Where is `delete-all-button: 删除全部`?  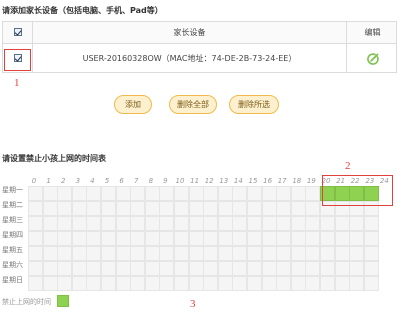
delete-all-button: 删除全部 is located at coordinates (193, 104).